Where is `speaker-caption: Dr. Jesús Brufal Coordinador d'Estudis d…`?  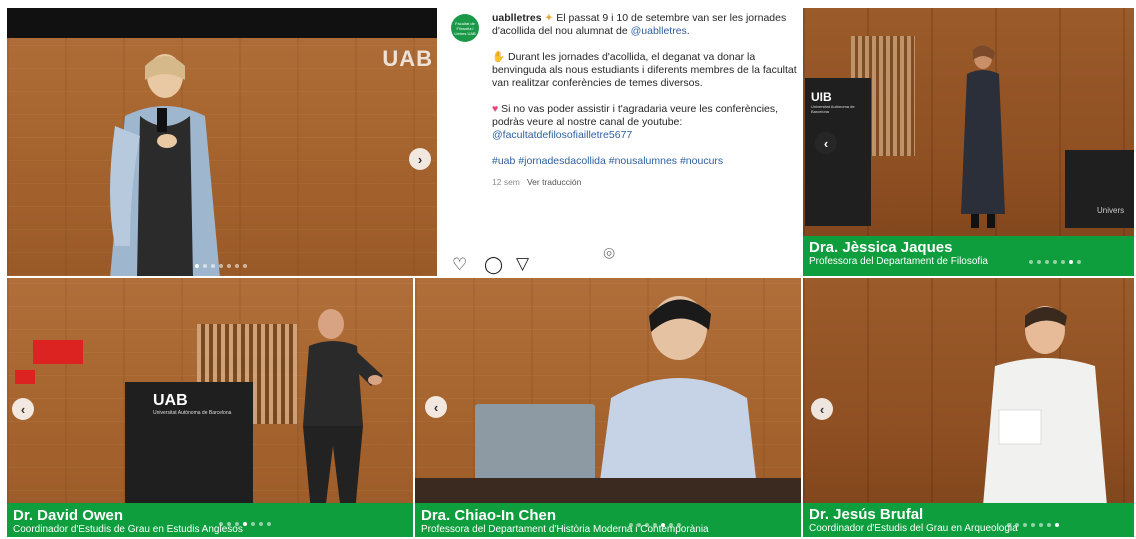
speaker-caption: Dr. Jesús Brufal Coordinador d'Estudis d… is located at coordinates (968, 520).